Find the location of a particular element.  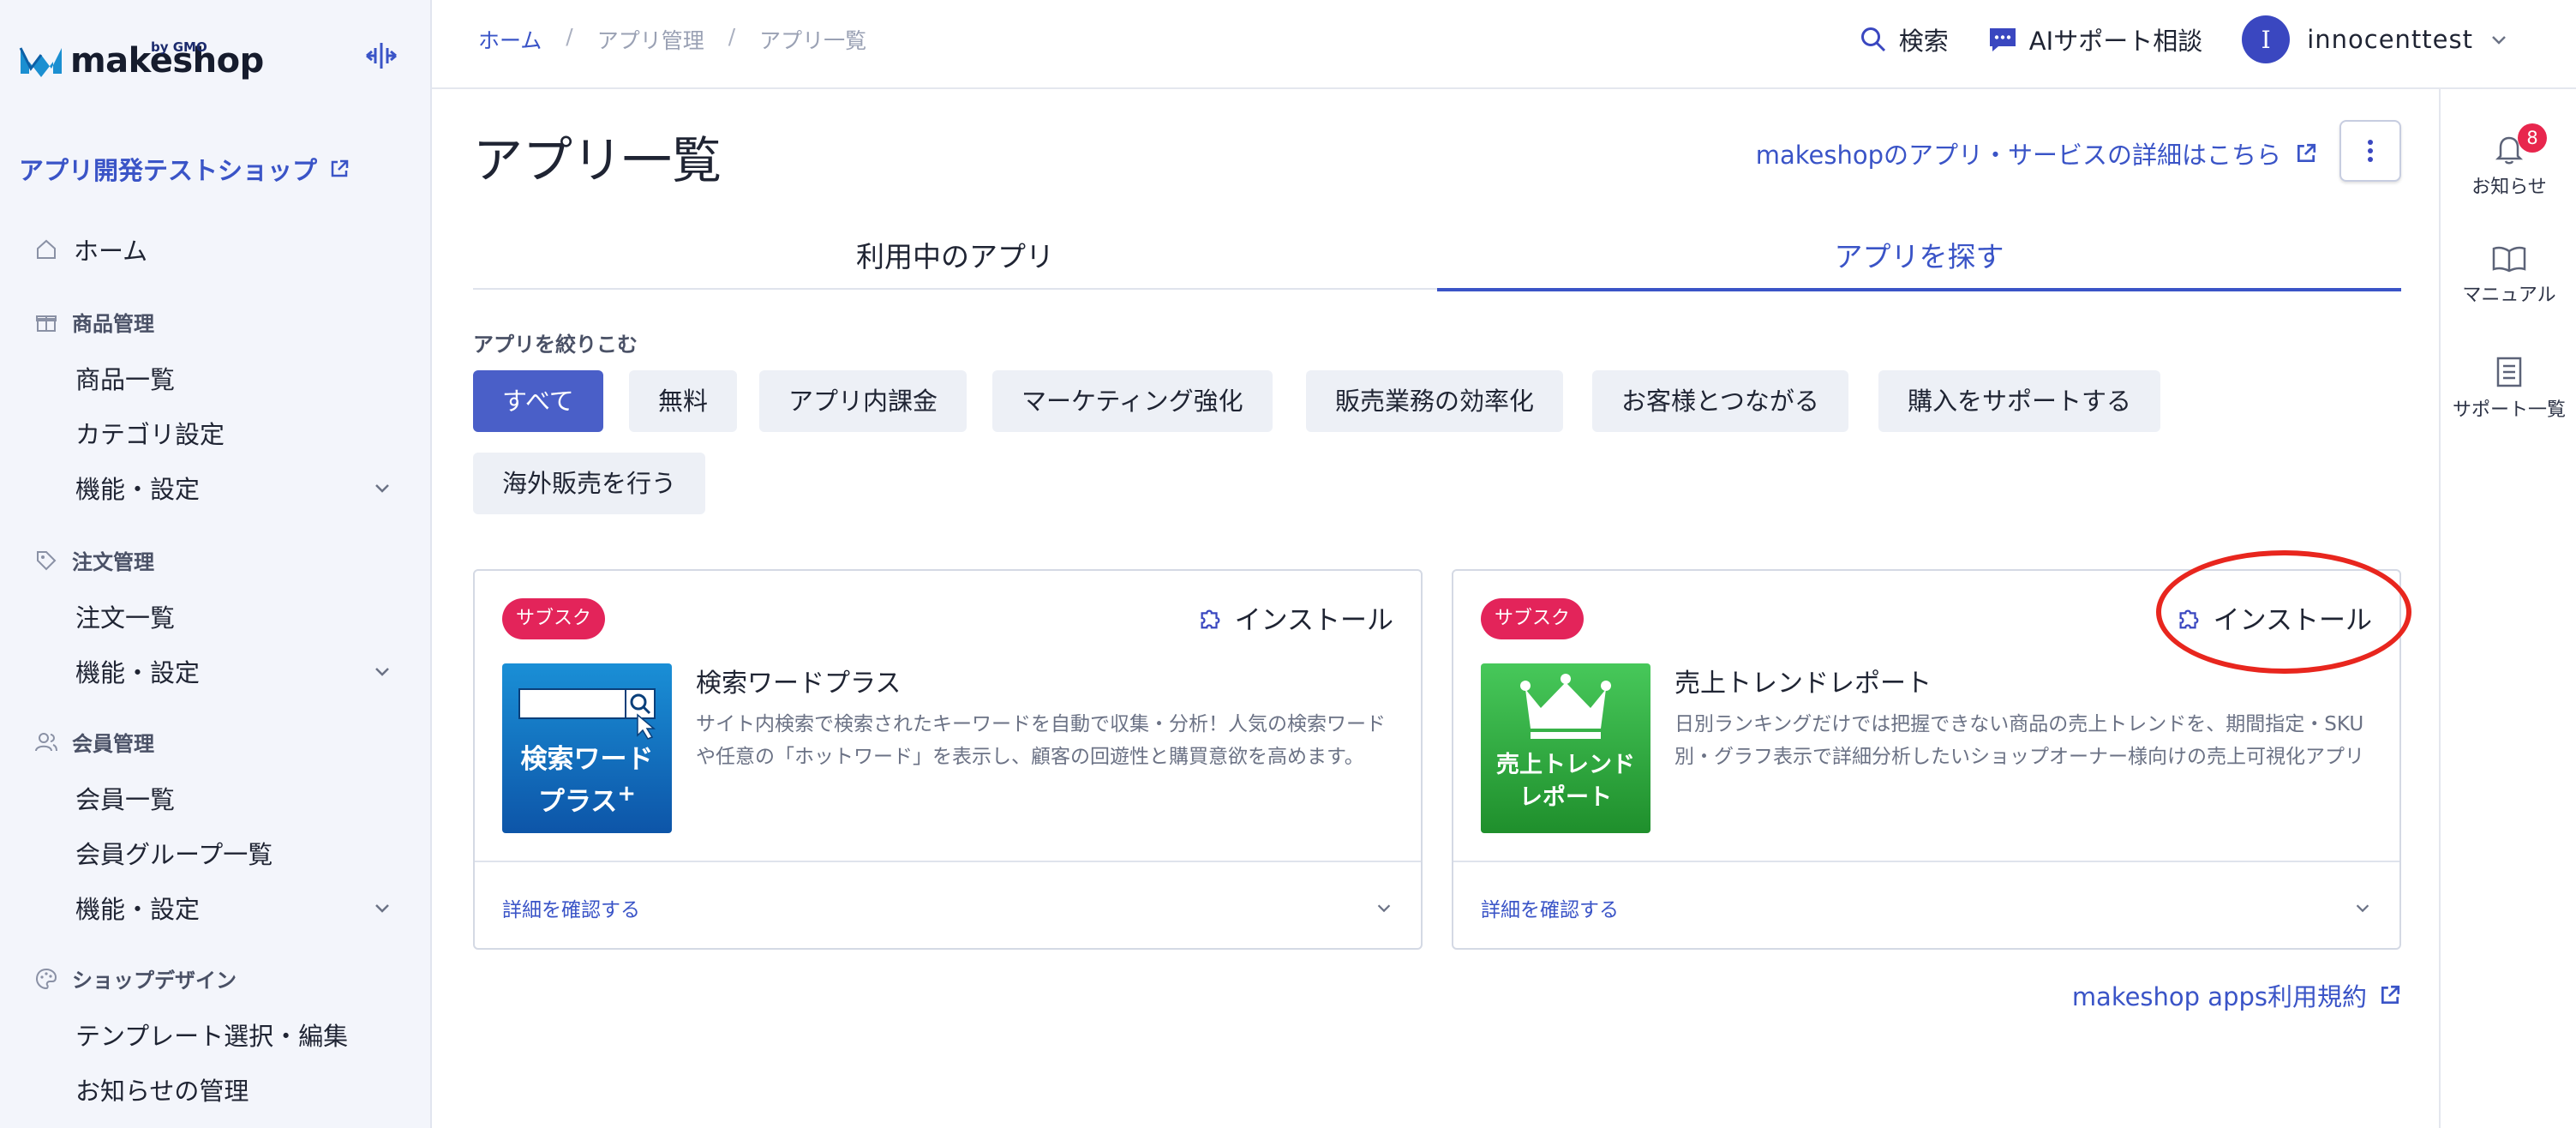

sidebar-item-order-list: 注文一覧 is located at coordinates (233, 616).